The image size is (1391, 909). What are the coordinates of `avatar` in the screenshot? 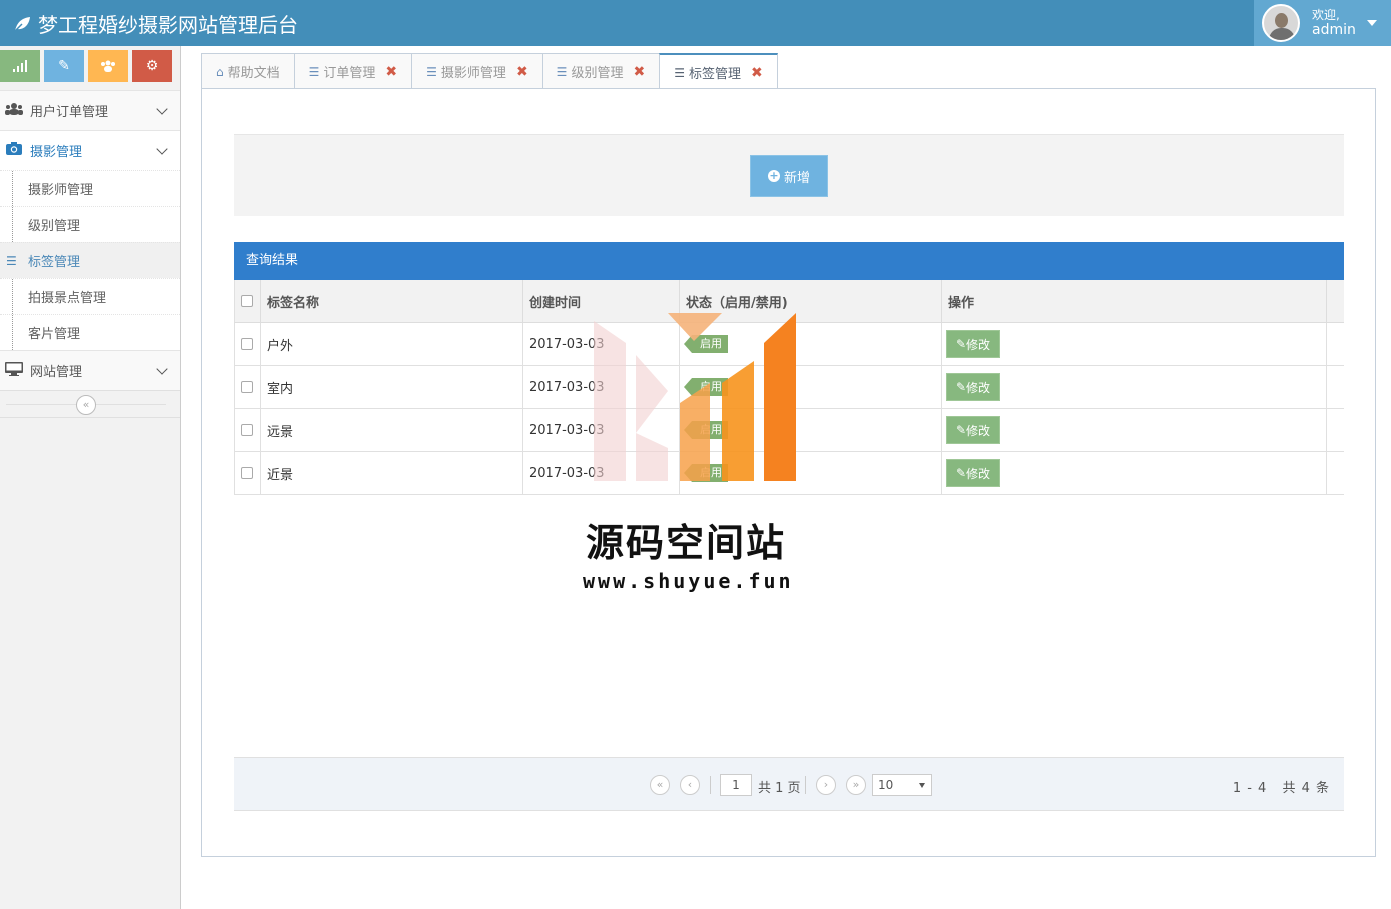 It's located at (1281, 23).